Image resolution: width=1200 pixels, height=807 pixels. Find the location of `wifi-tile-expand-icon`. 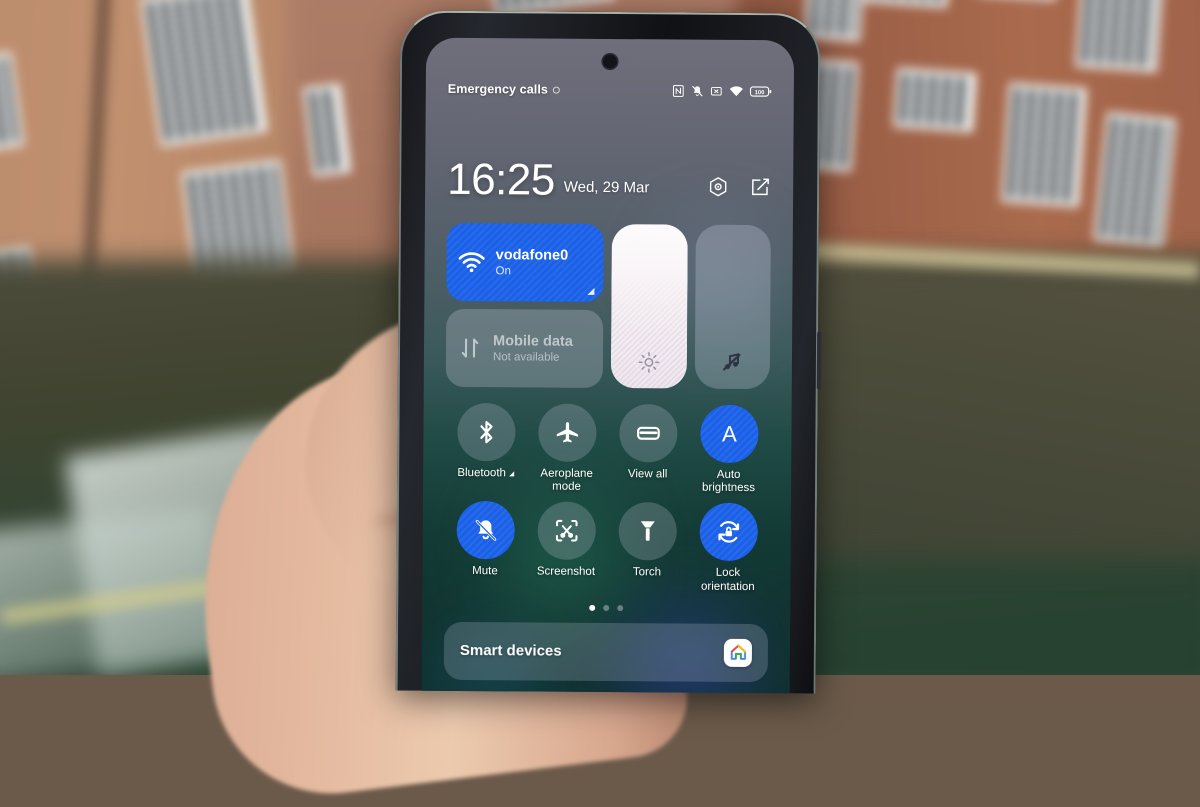

wifi-tile-expand-icon is located at coordinates (591, 291).